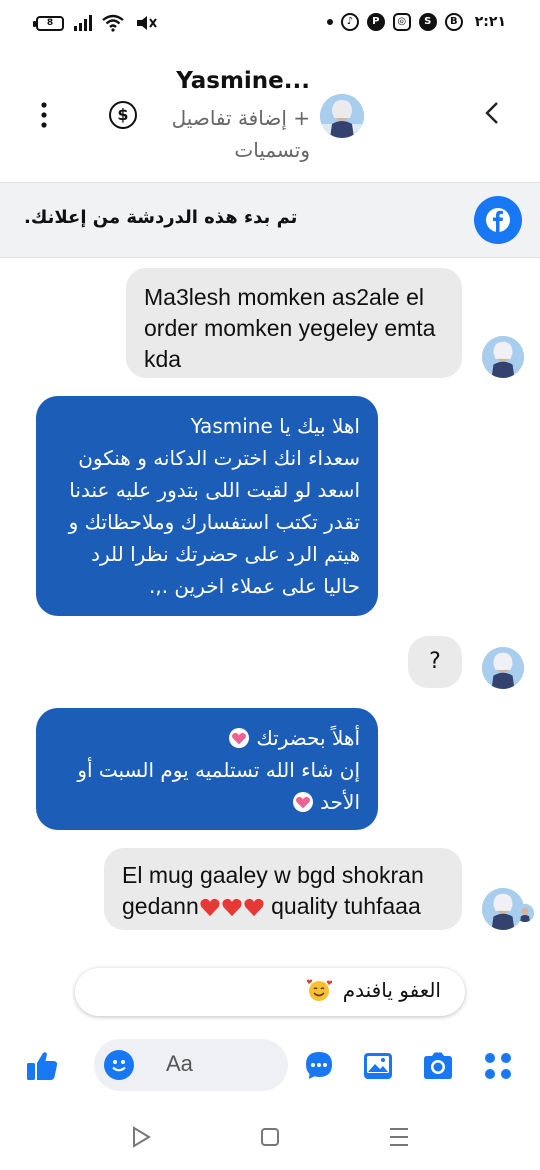  Describe the element at coordinates (498, 1066) in the screenshot. I see `apps-icon` at that location.